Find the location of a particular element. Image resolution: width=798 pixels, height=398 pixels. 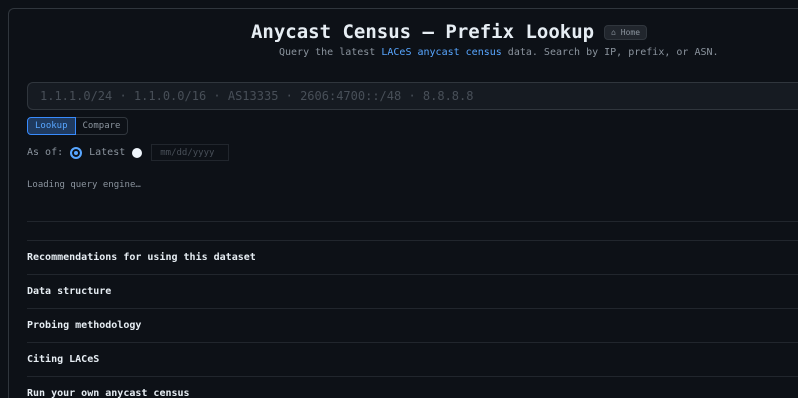

home-button: ⌂ Home is located at coordinates (626, 32).